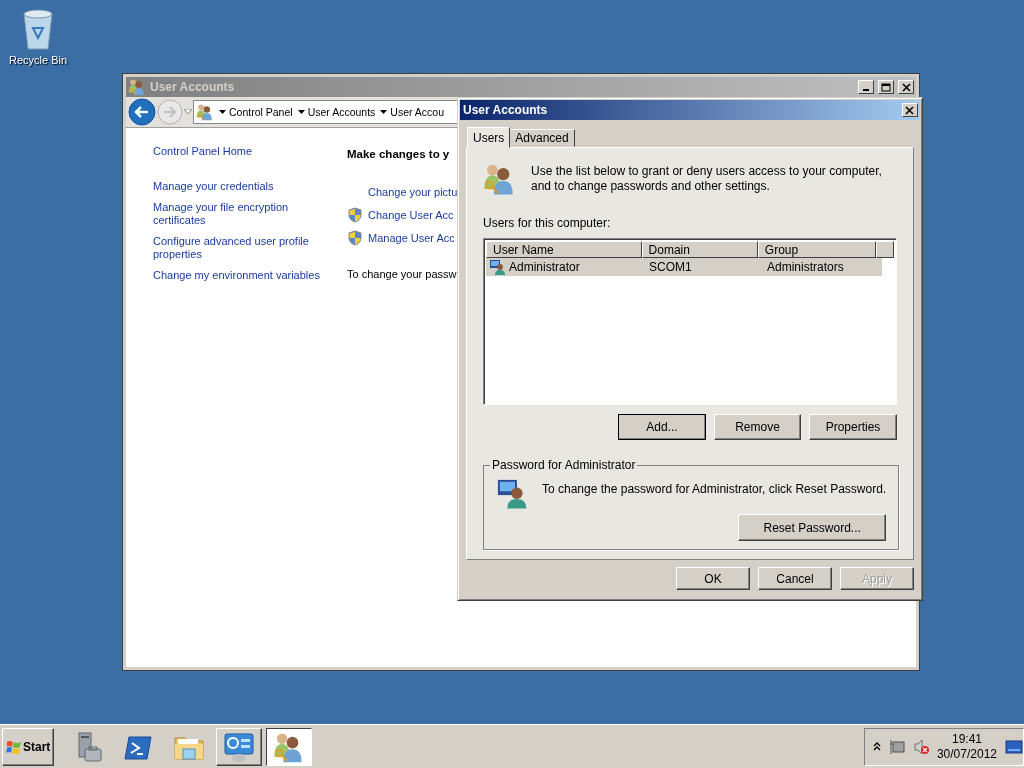  What do you see at coordinates (261, 112) in the screenshot?
I see `breadcrumb-item: Control Panel` at bounding box center [261, 112].